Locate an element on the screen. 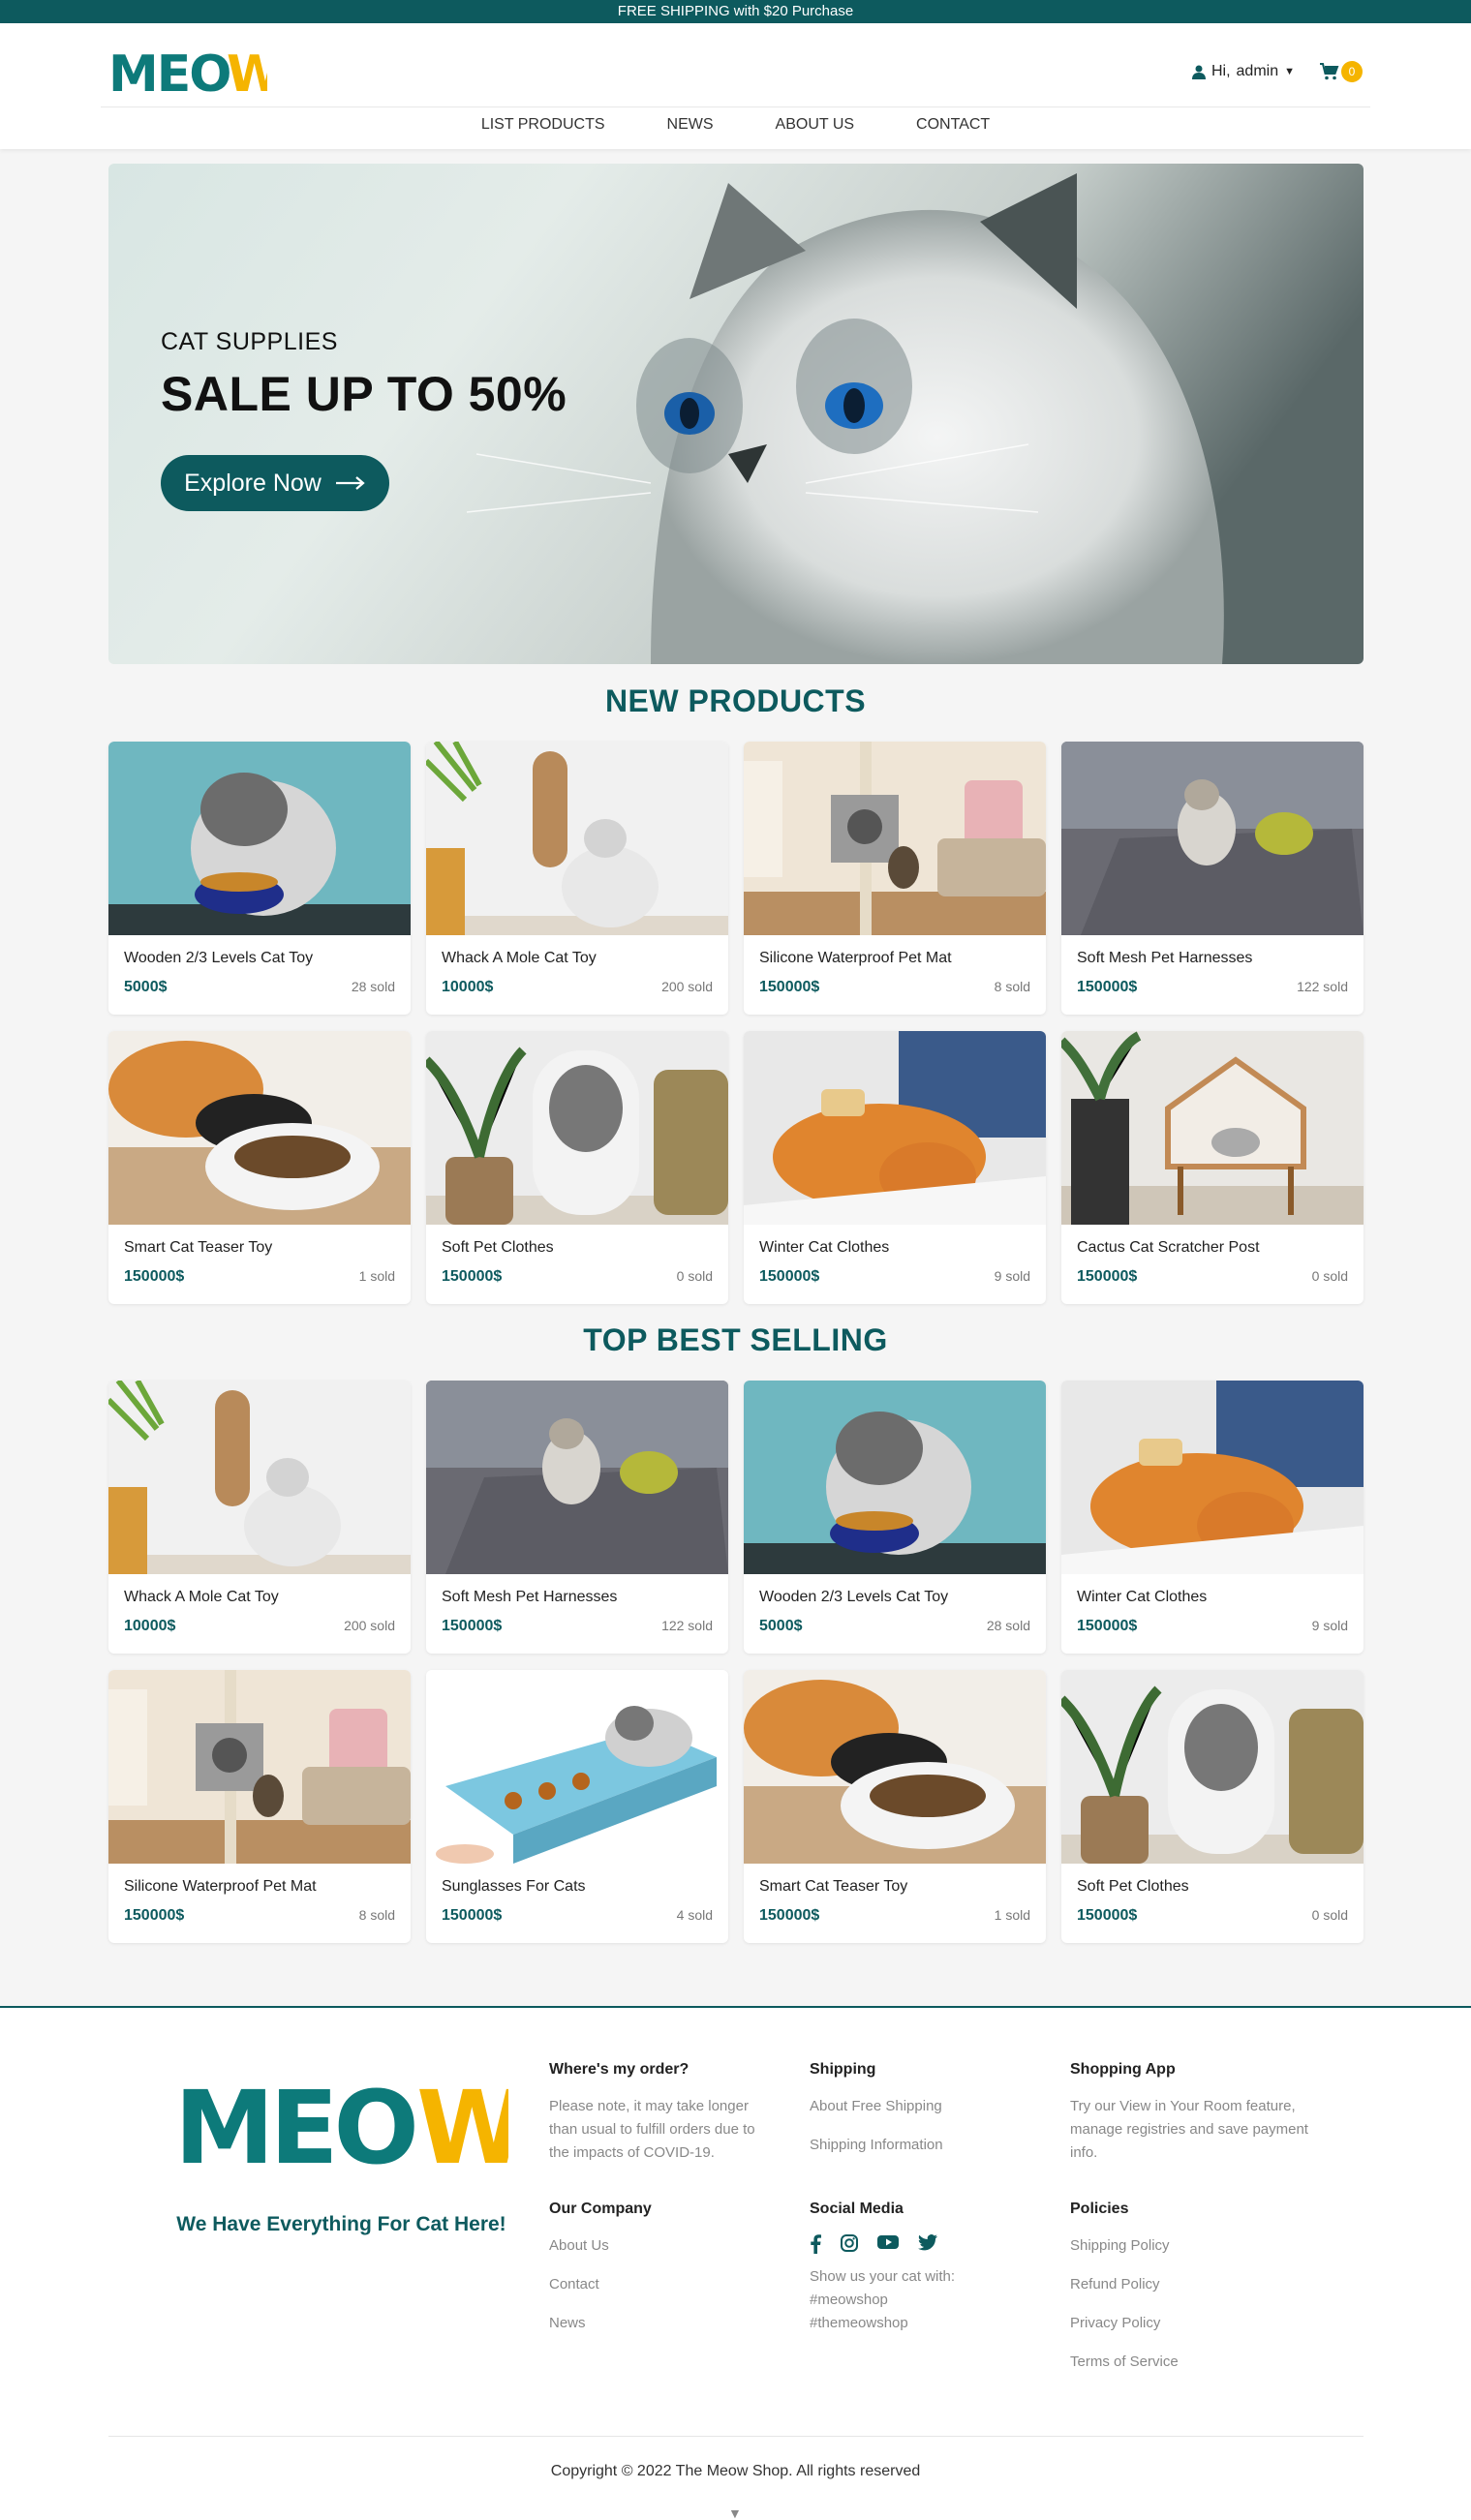 This screenshot has height=2520, width=1471. instagram-icon is located at coordinates (849, 2243).